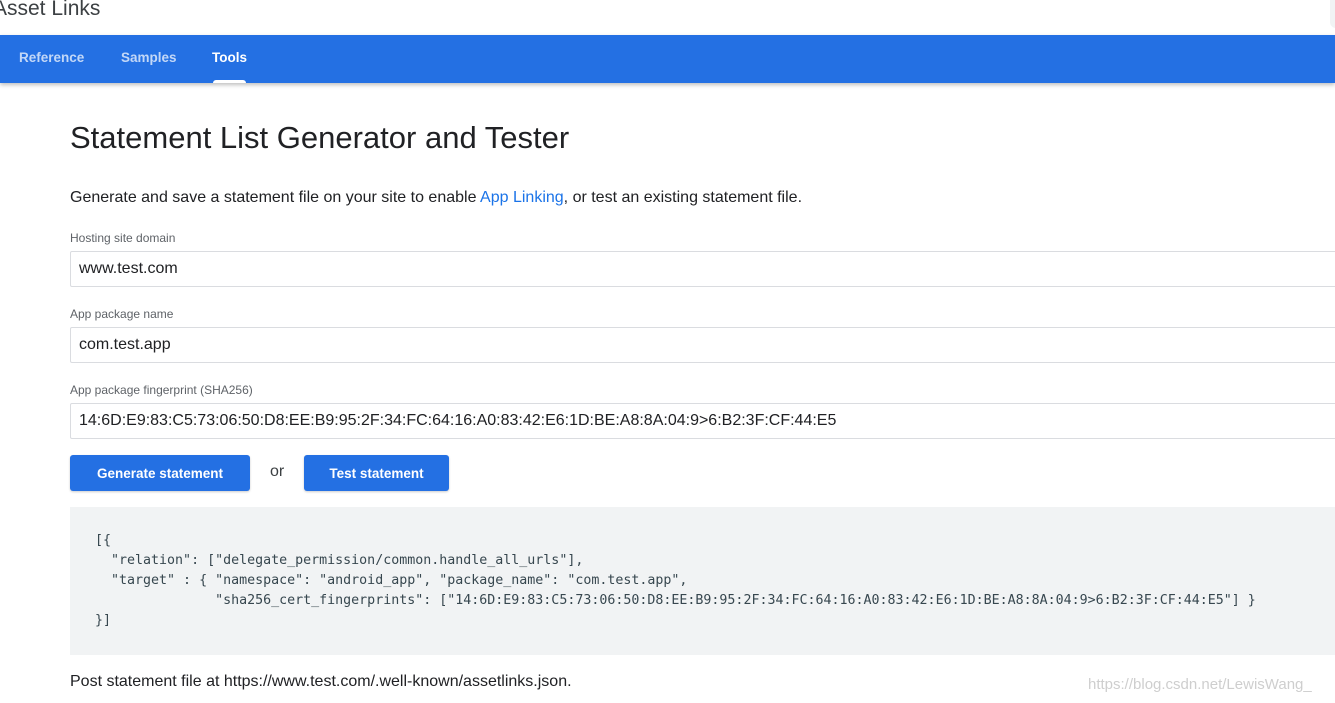 This screenshot has width=1335, height=703. I want to click on or-separator: or, so click(277, 471).